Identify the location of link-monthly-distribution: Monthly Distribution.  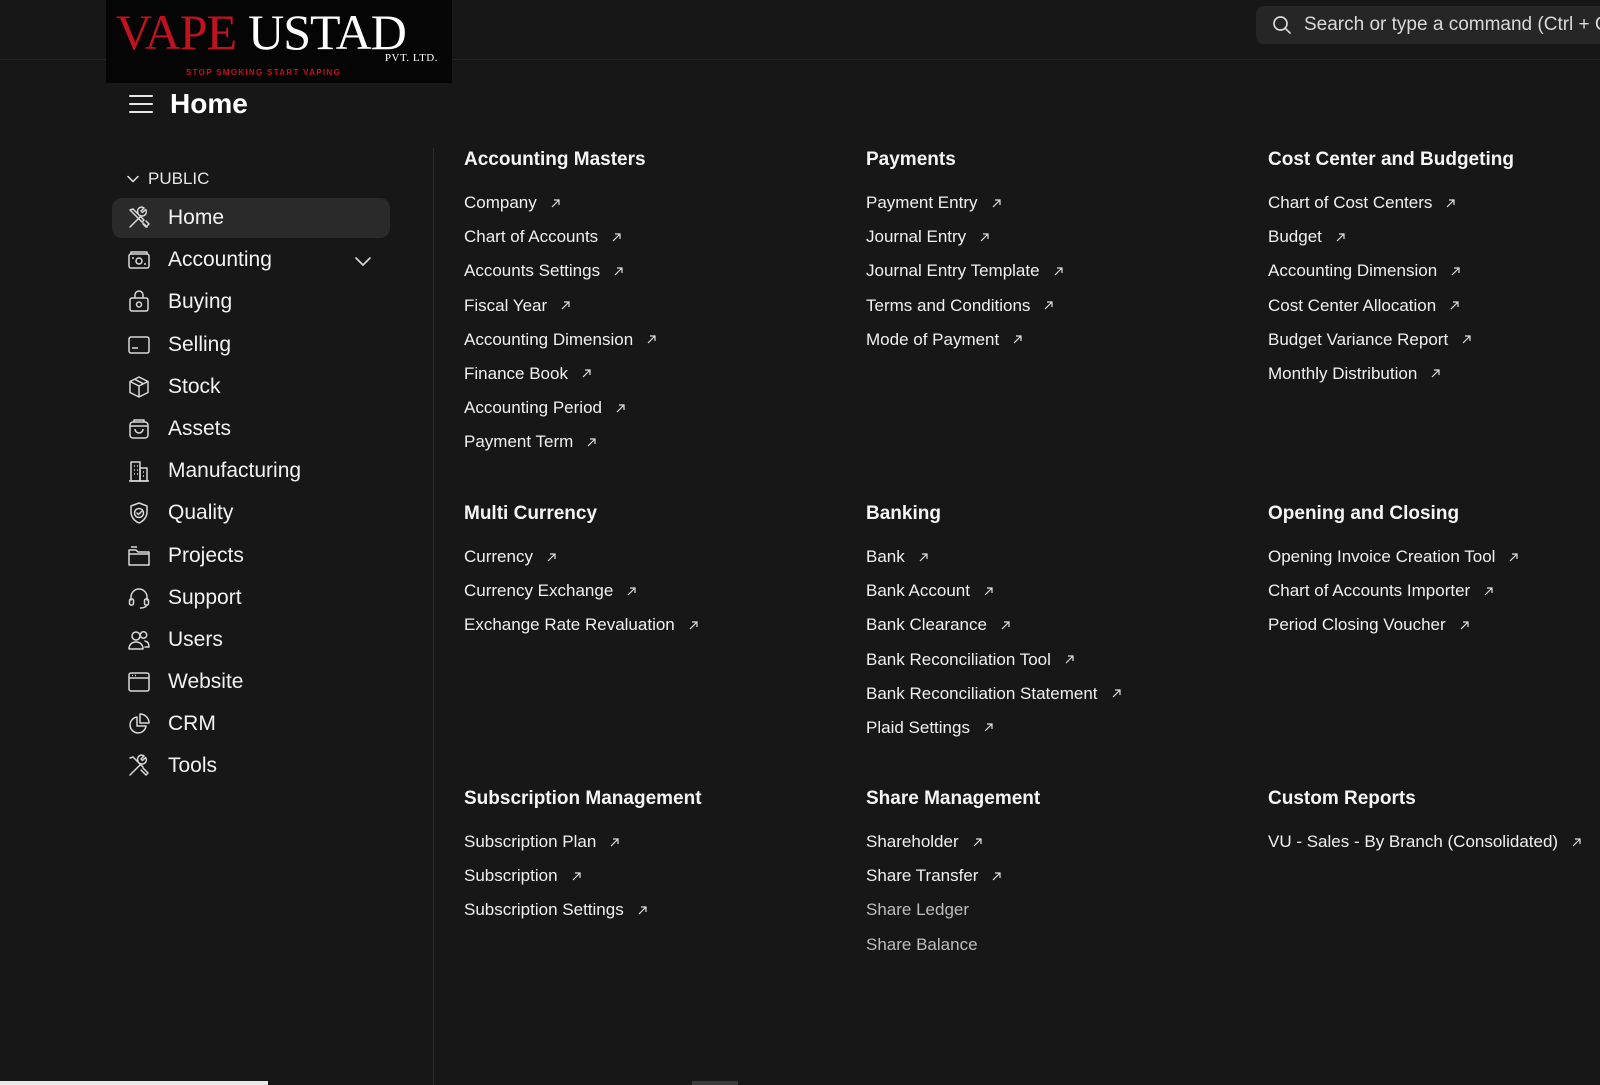
(1391, 374).